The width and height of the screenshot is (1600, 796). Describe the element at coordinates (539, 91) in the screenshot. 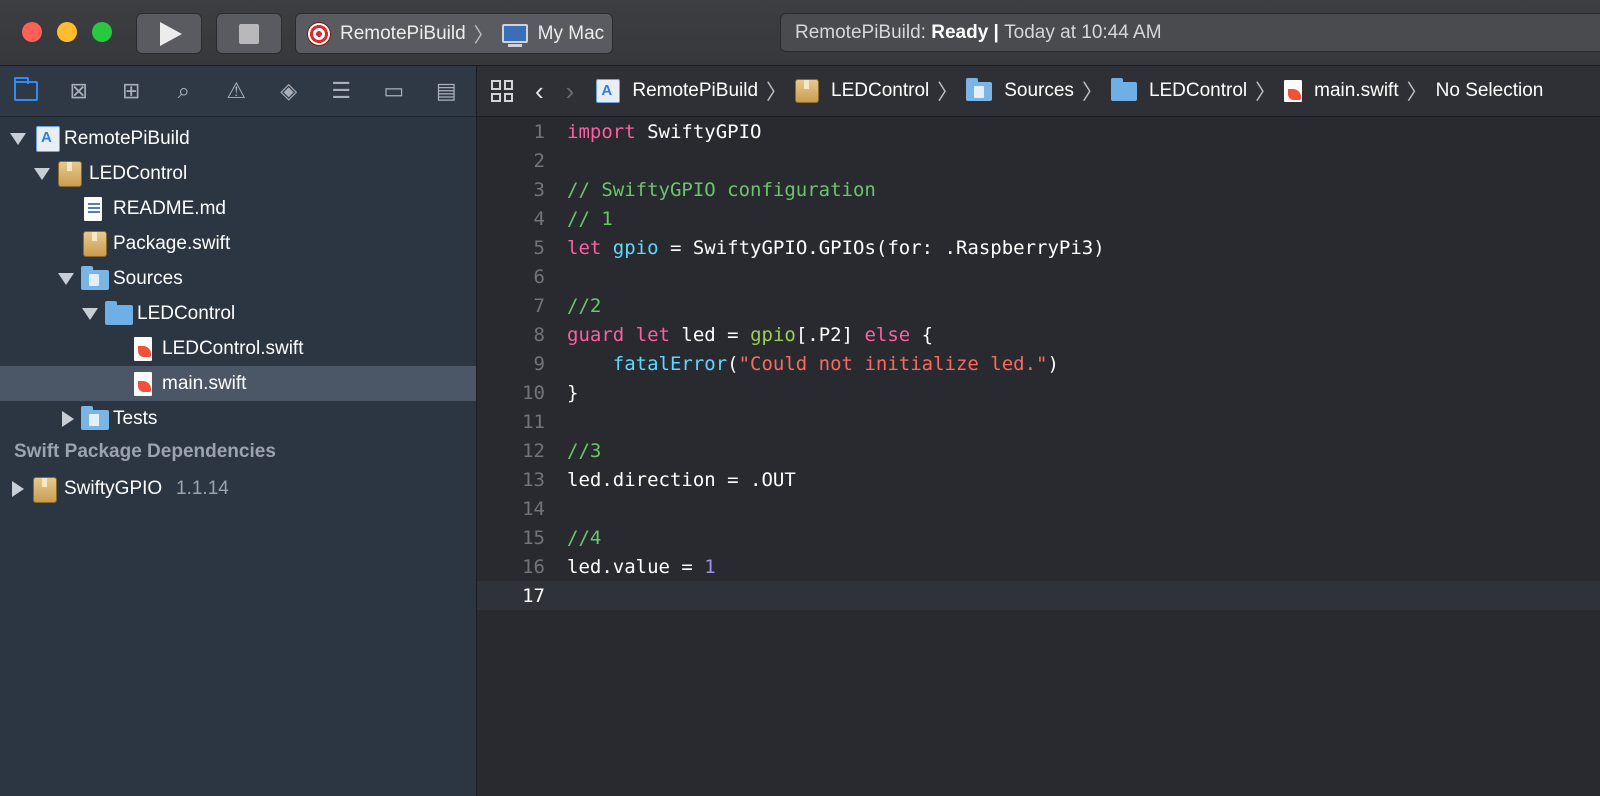

I see `back-arrow-icon: ‹` at that location.